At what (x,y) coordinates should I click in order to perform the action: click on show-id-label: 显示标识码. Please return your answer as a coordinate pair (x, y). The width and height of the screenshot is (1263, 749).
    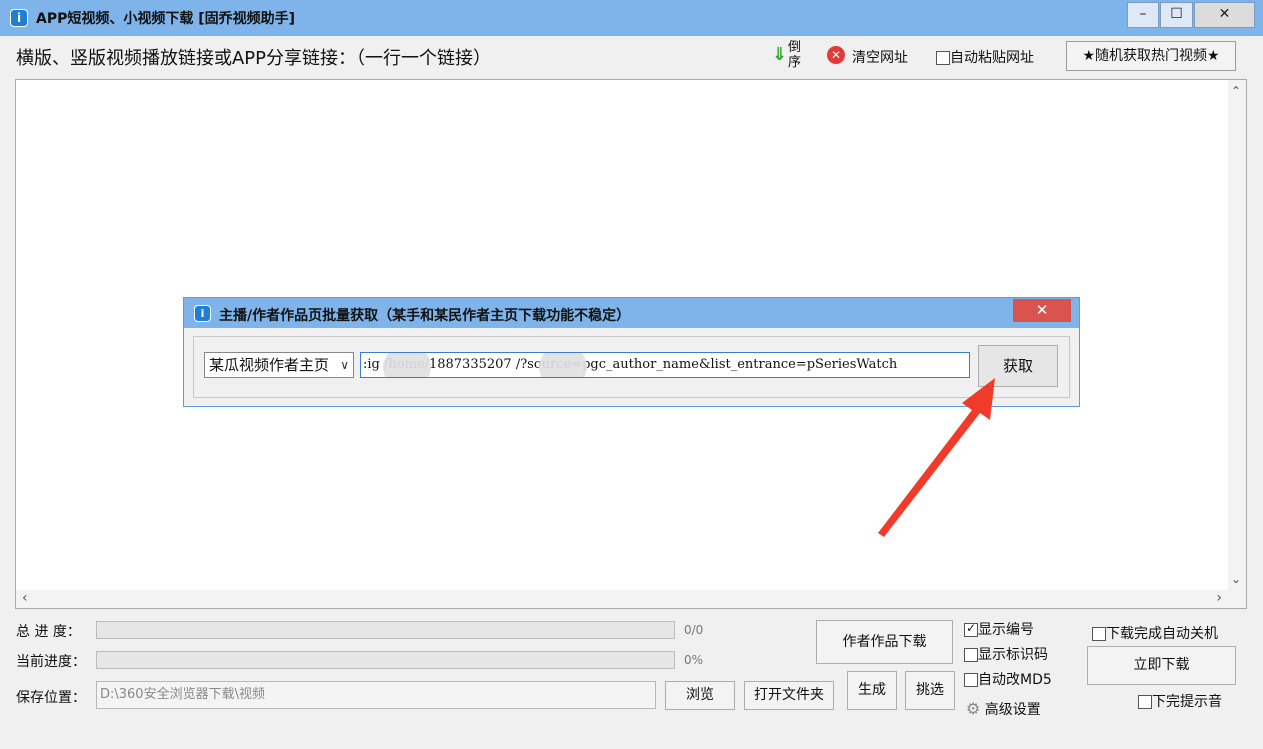
    Looking at the image, I should click on (1013, 655).